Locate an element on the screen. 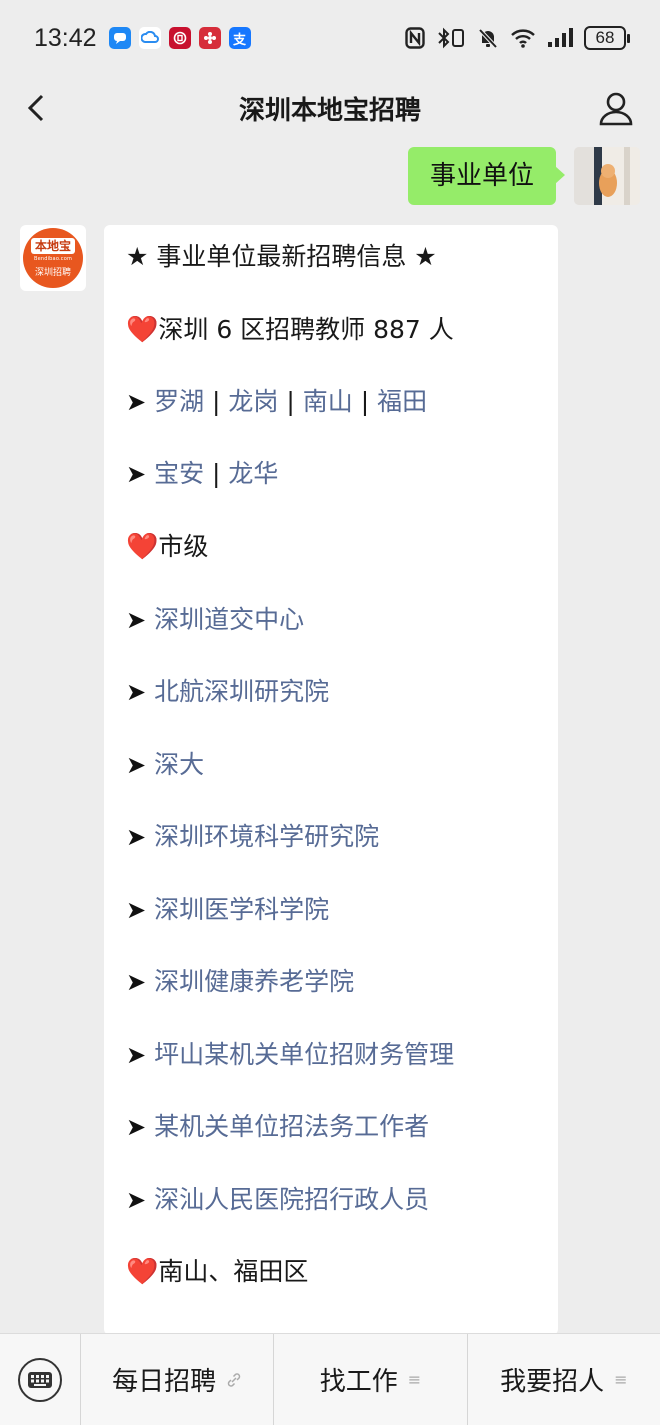  list-item: ➤ 某机关单位招法务工作者 is located at coordinates (277, 1127).